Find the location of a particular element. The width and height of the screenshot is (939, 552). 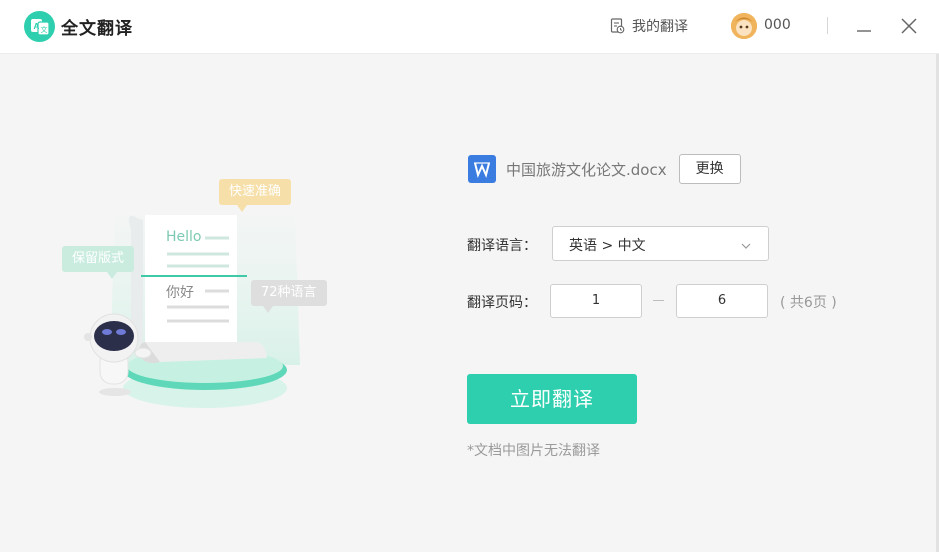

divider is located at coordinates (827, 25).